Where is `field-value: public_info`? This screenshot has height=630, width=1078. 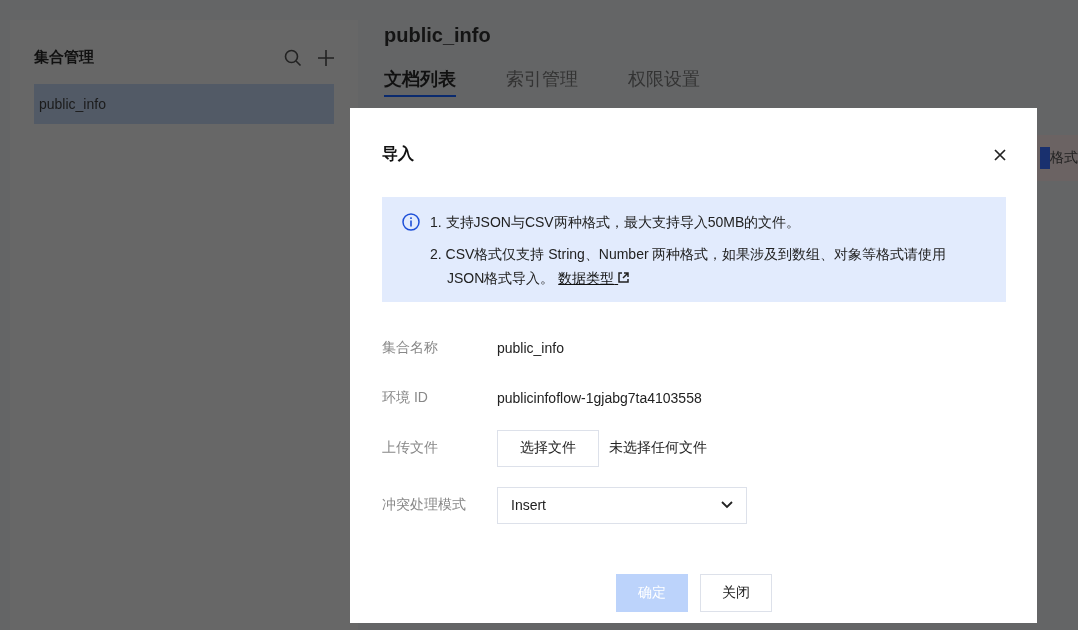
field-value: public_info is located at coordinates (530, 348).